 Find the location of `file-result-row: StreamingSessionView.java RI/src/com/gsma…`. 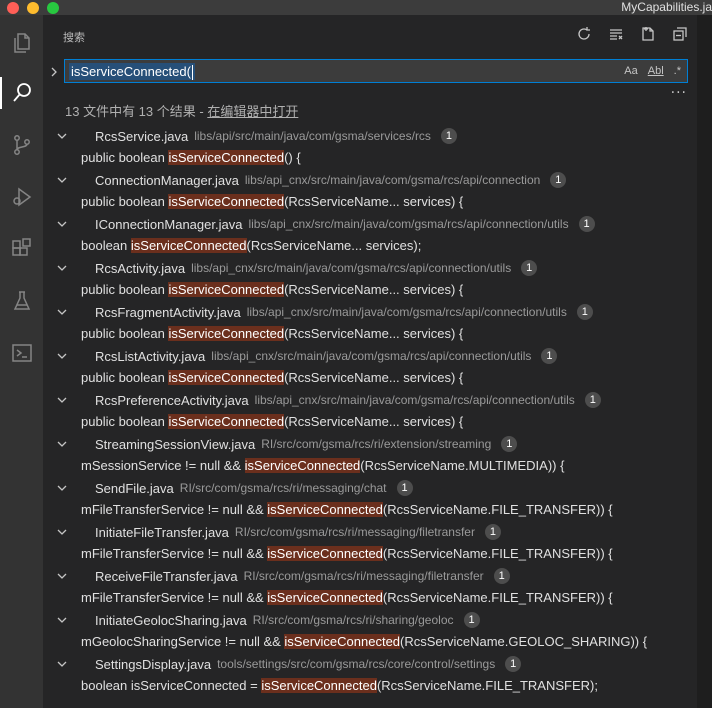

file-result-row: StreamingSessionView.java RI/src/com/gsma… is located at coordinates (370, 444).